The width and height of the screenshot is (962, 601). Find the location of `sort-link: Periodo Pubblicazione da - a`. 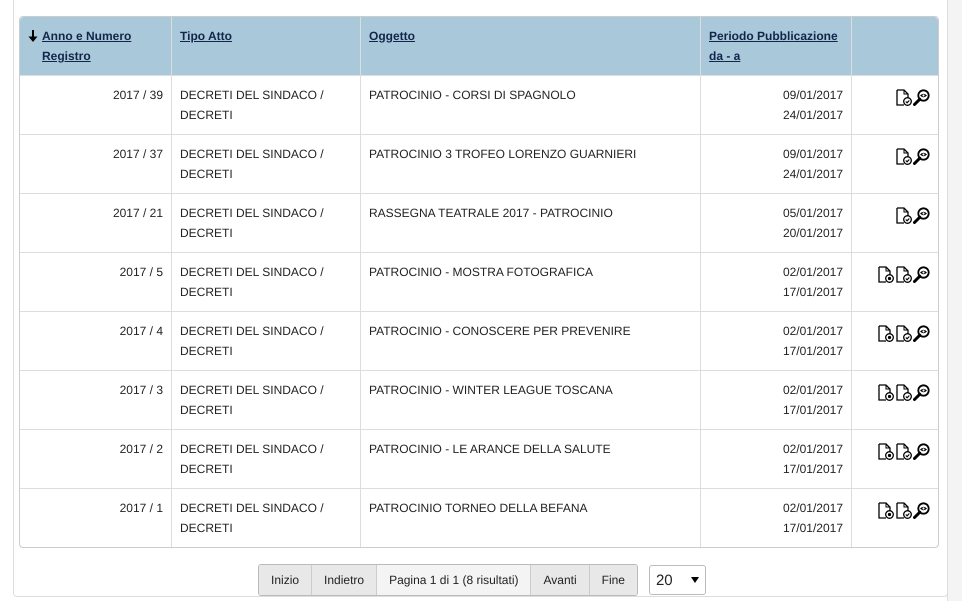

sort-link: Periodo Pubblicazione da - a is located at coordinates (776, 46).